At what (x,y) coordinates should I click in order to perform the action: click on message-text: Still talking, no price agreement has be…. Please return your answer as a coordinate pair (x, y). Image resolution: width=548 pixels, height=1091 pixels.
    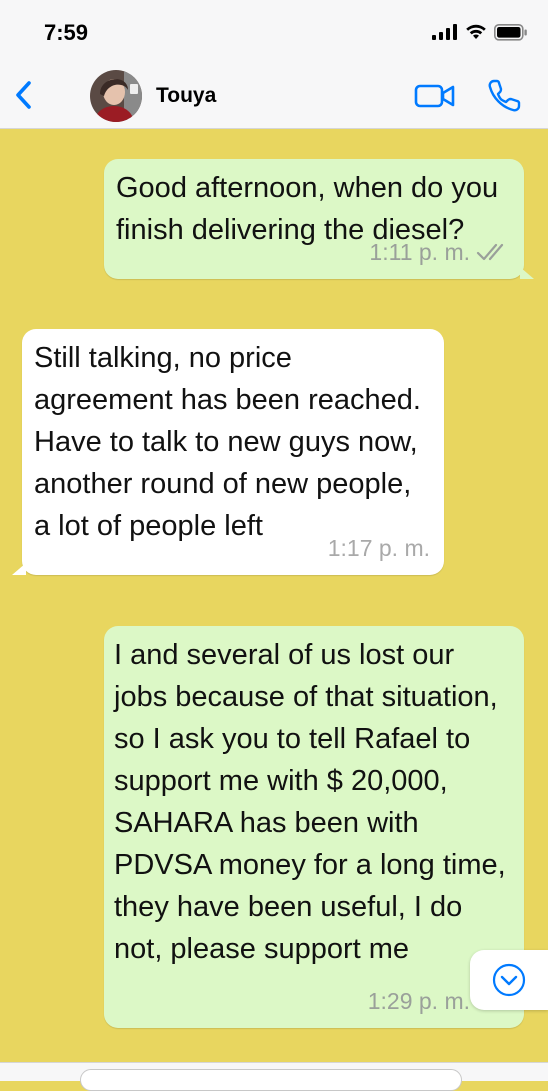
    Looking at the image, I should click on (232, 442).